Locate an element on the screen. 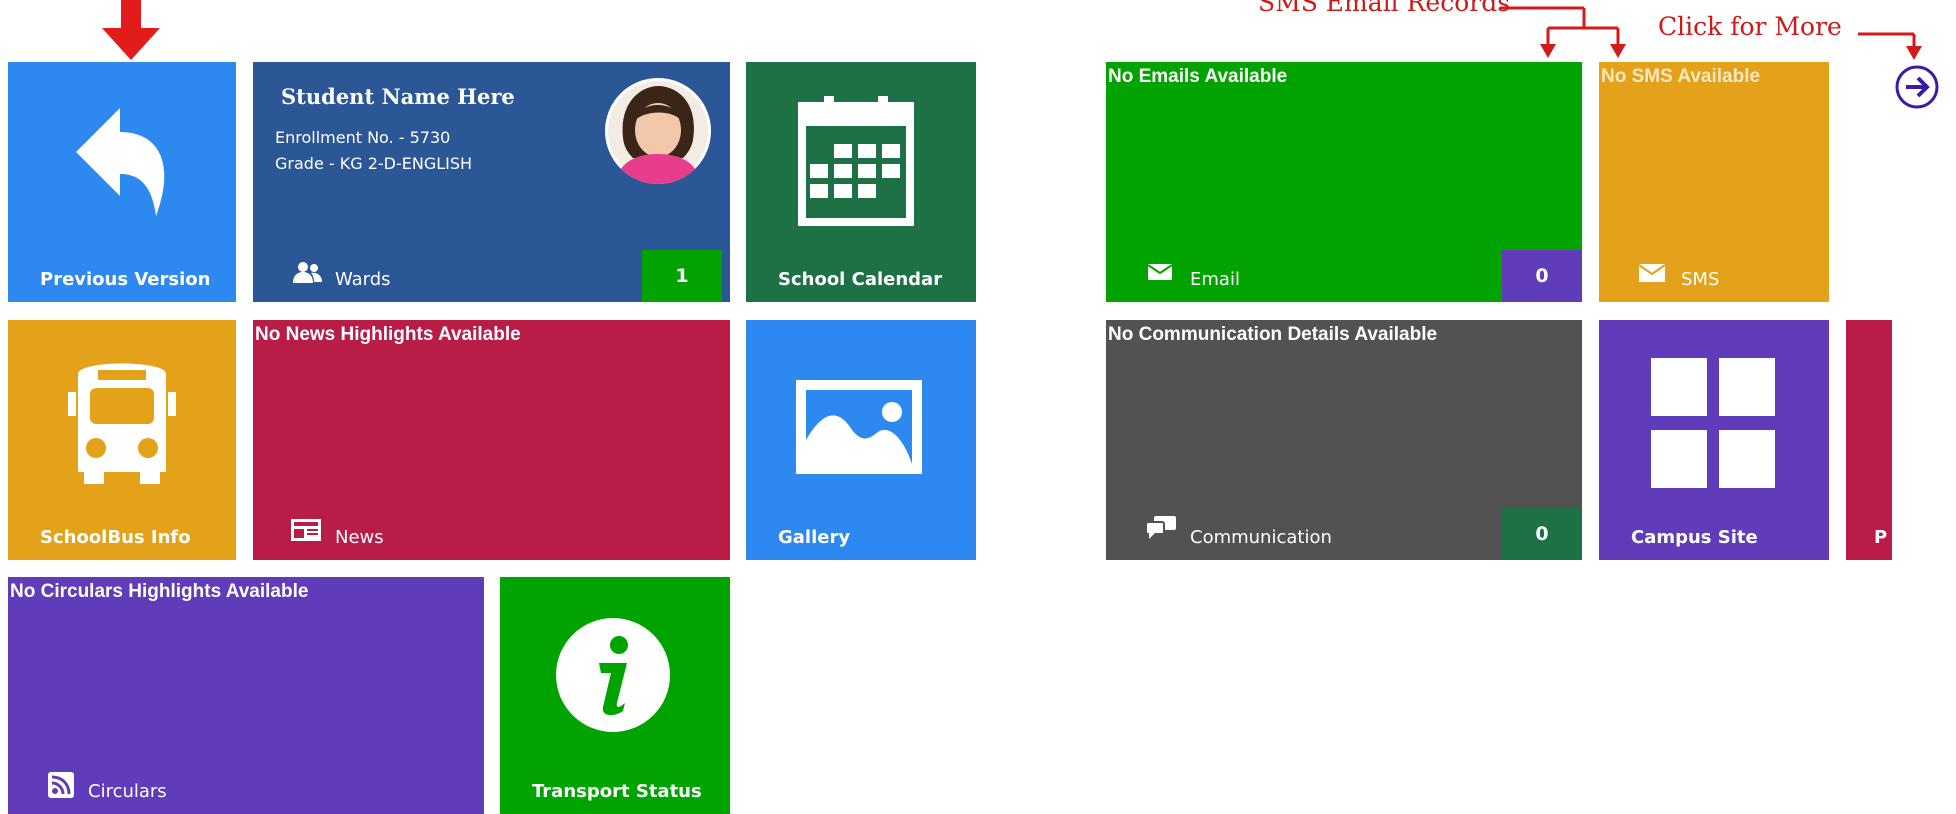  back-arrow-icon is located at coordinates (120, 162).